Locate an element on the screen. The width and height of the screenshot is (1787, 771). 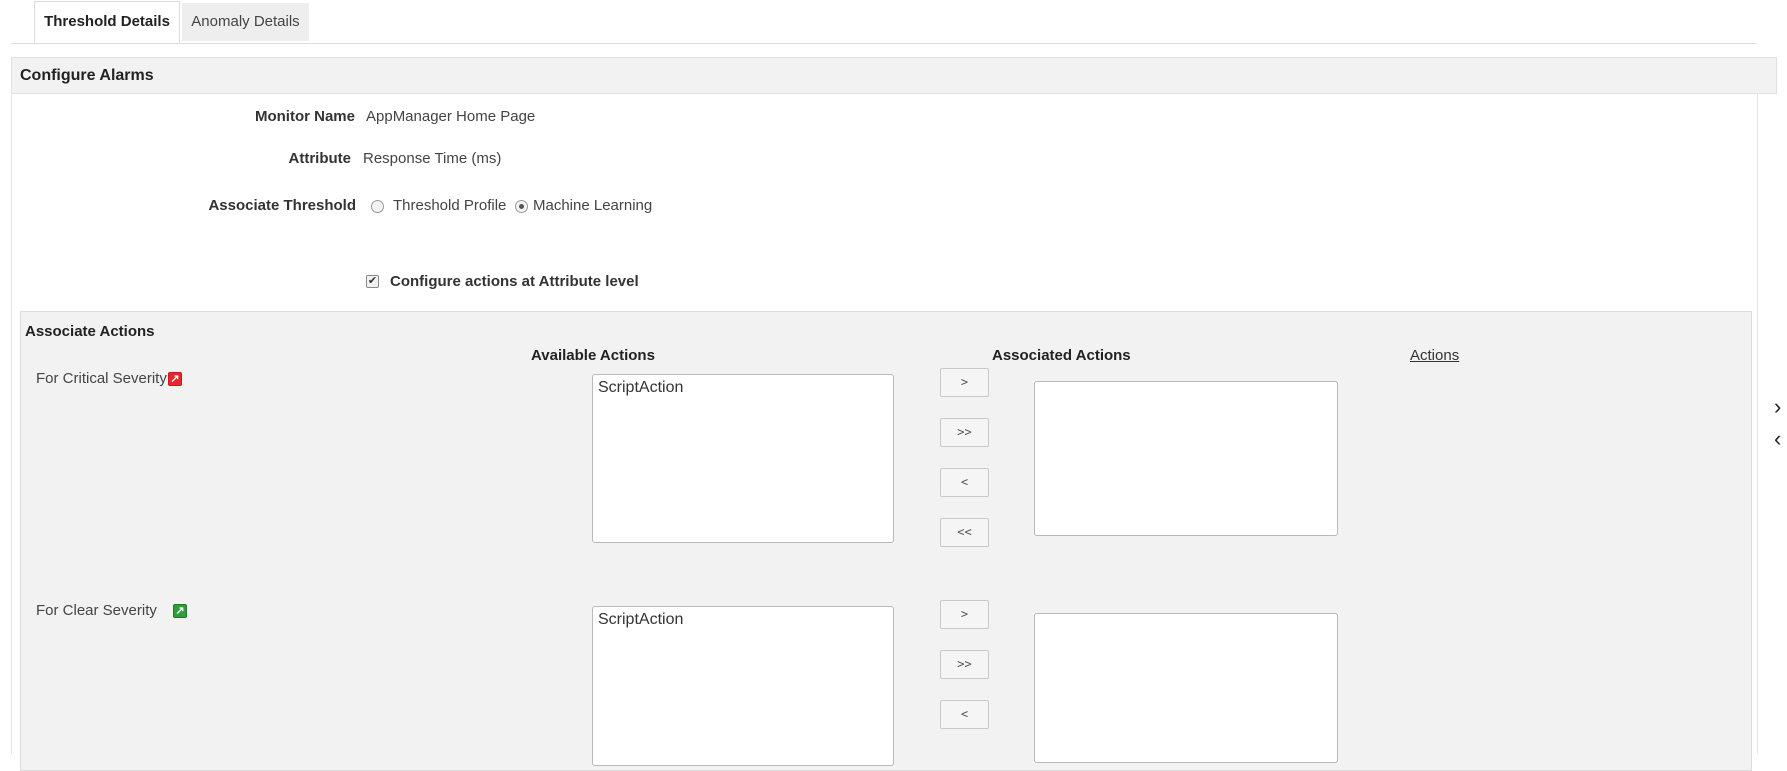
monitor-name-value: AppManager Home Page is located at coordinates (451, 116).